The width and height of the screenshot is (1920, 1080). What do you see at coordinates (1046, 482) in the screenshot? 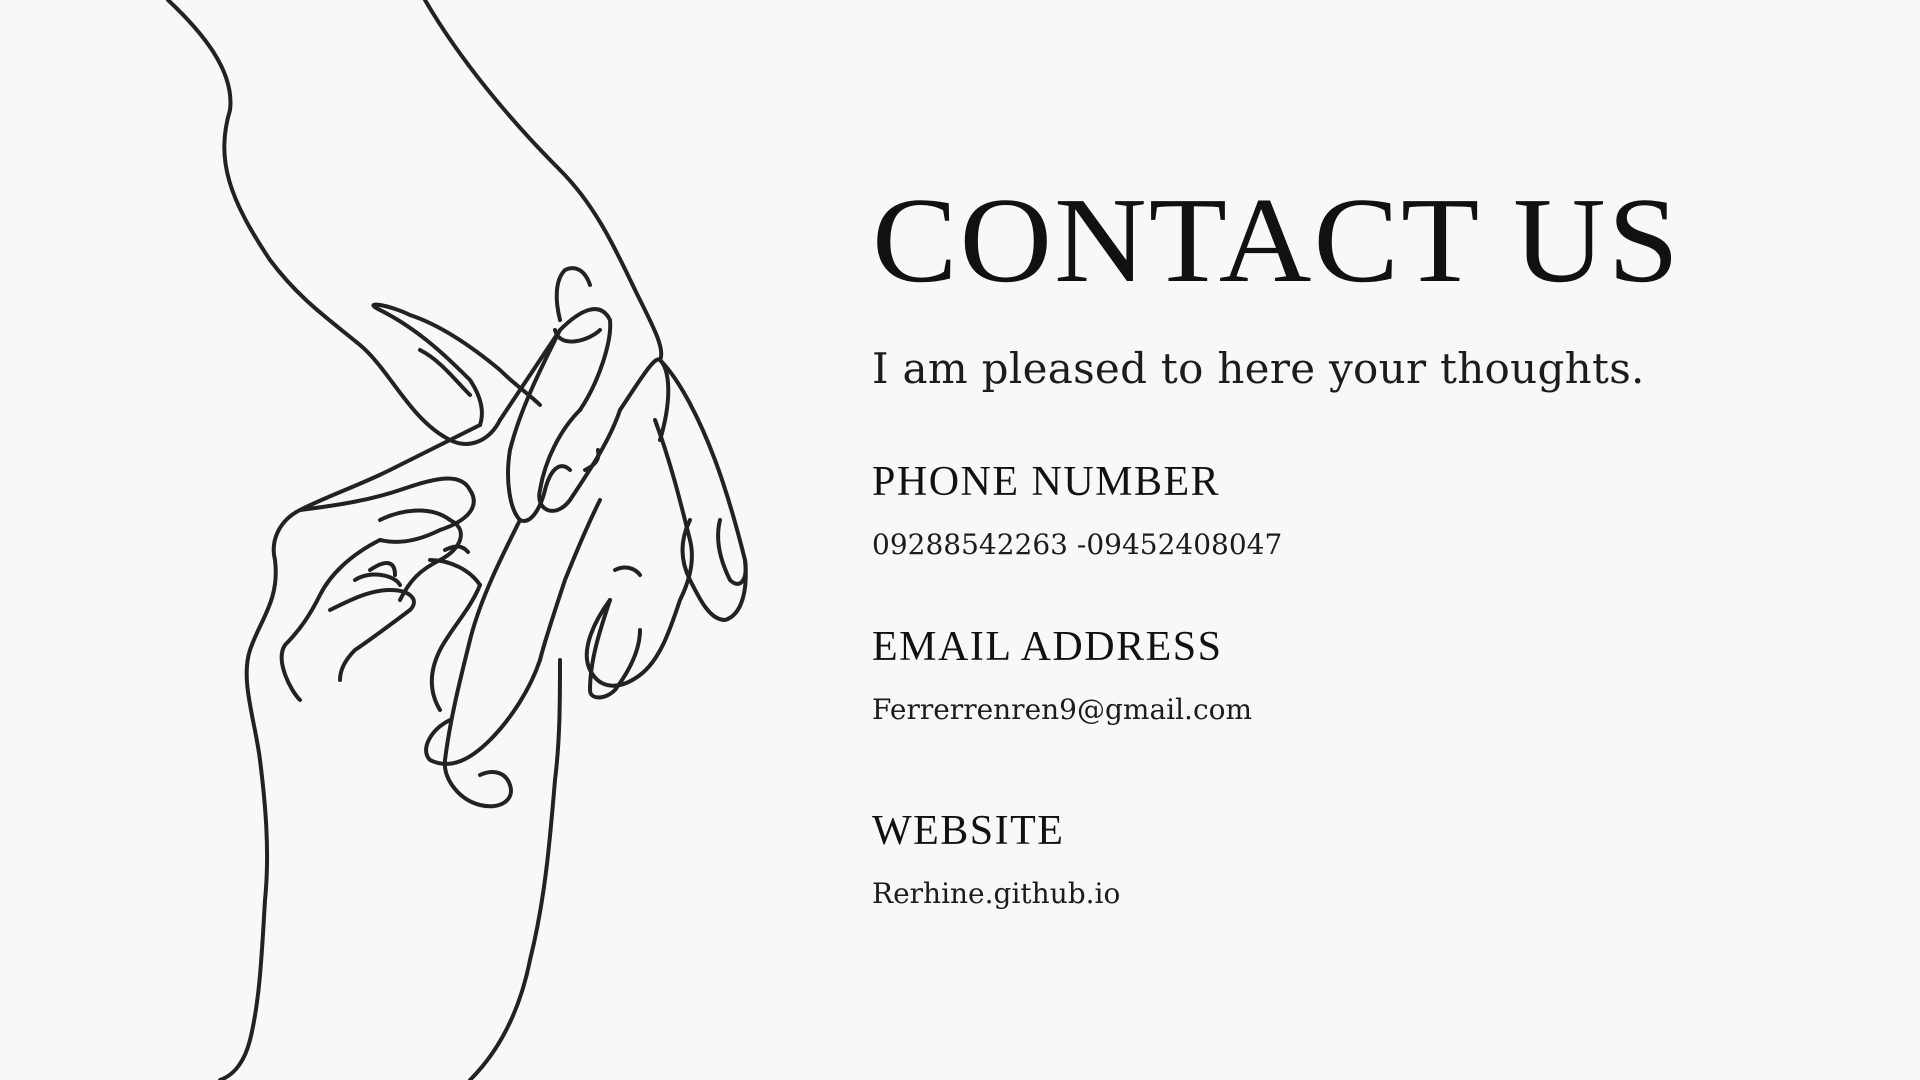
I see `phone-label: PHONE NUMBER` at bounding box center [1046, 482].